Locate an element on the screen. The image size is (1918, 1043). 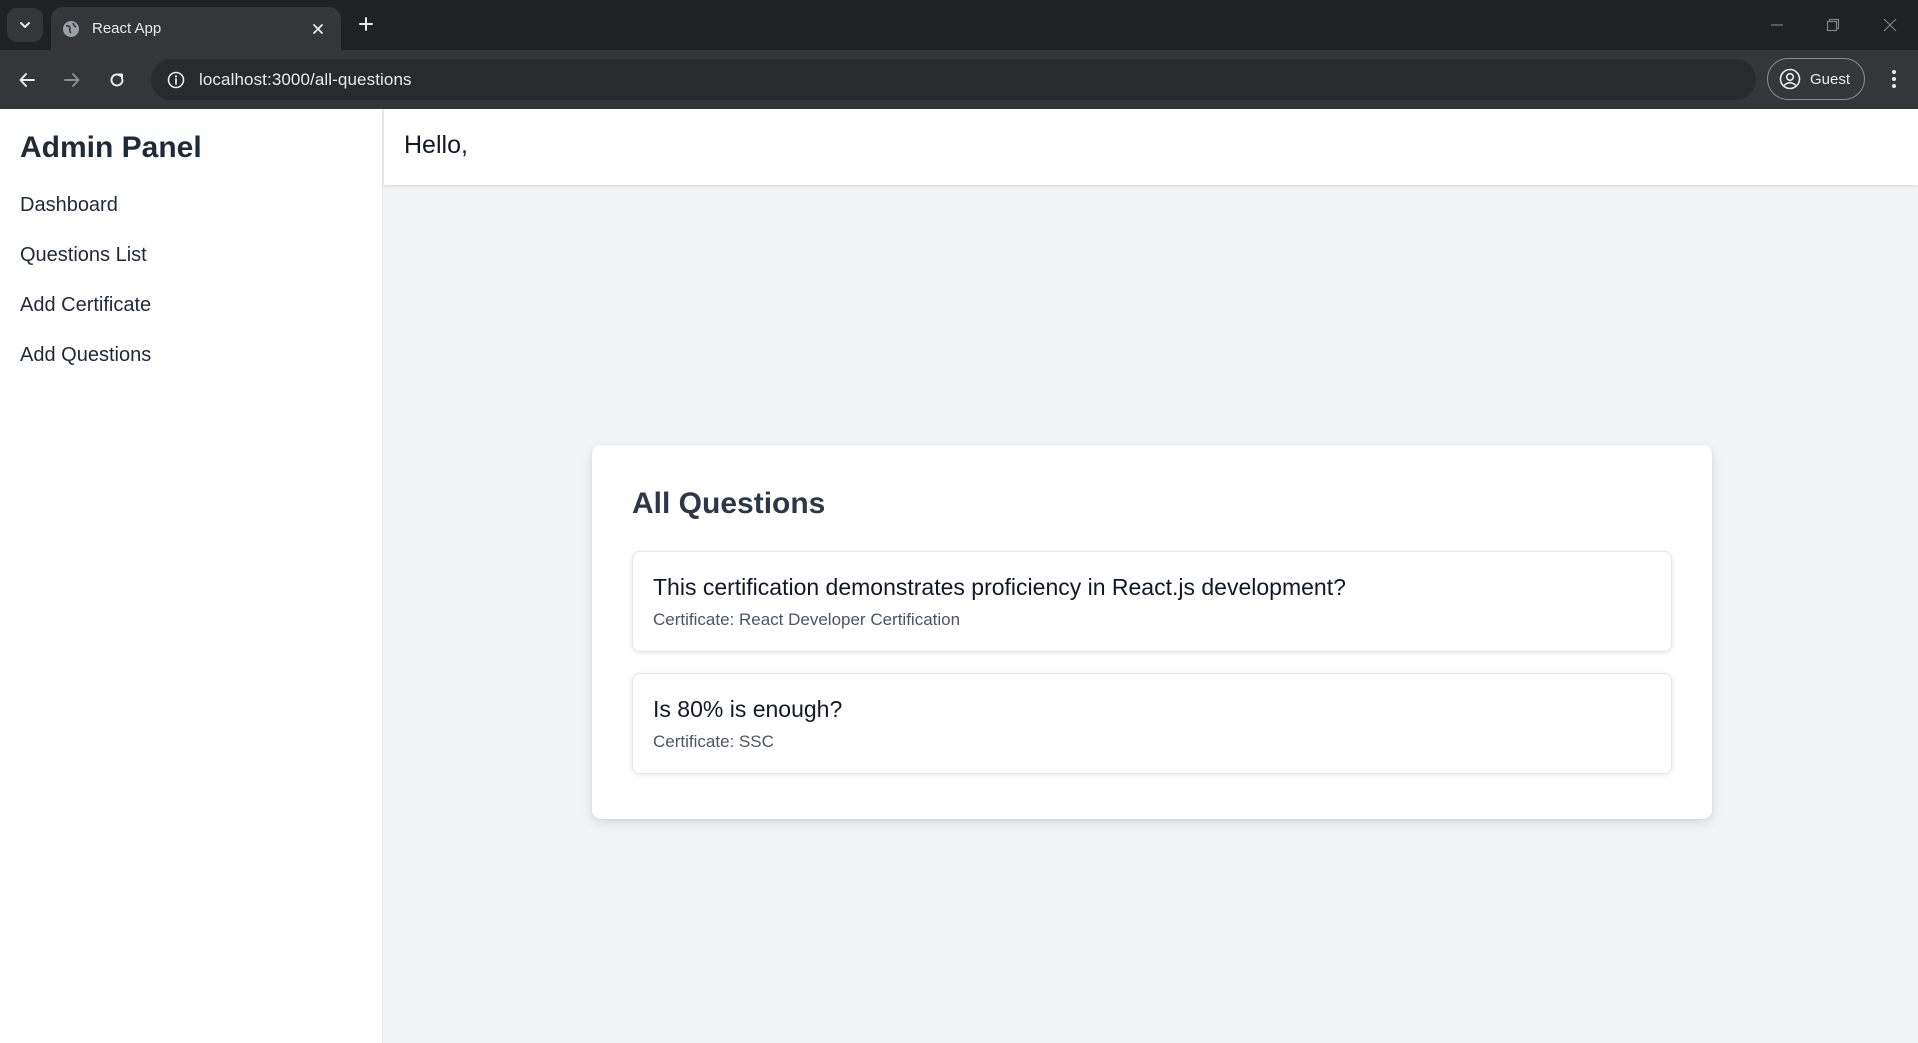
question-certificate: Certificate: SSC is located at coordinates (713, 741).